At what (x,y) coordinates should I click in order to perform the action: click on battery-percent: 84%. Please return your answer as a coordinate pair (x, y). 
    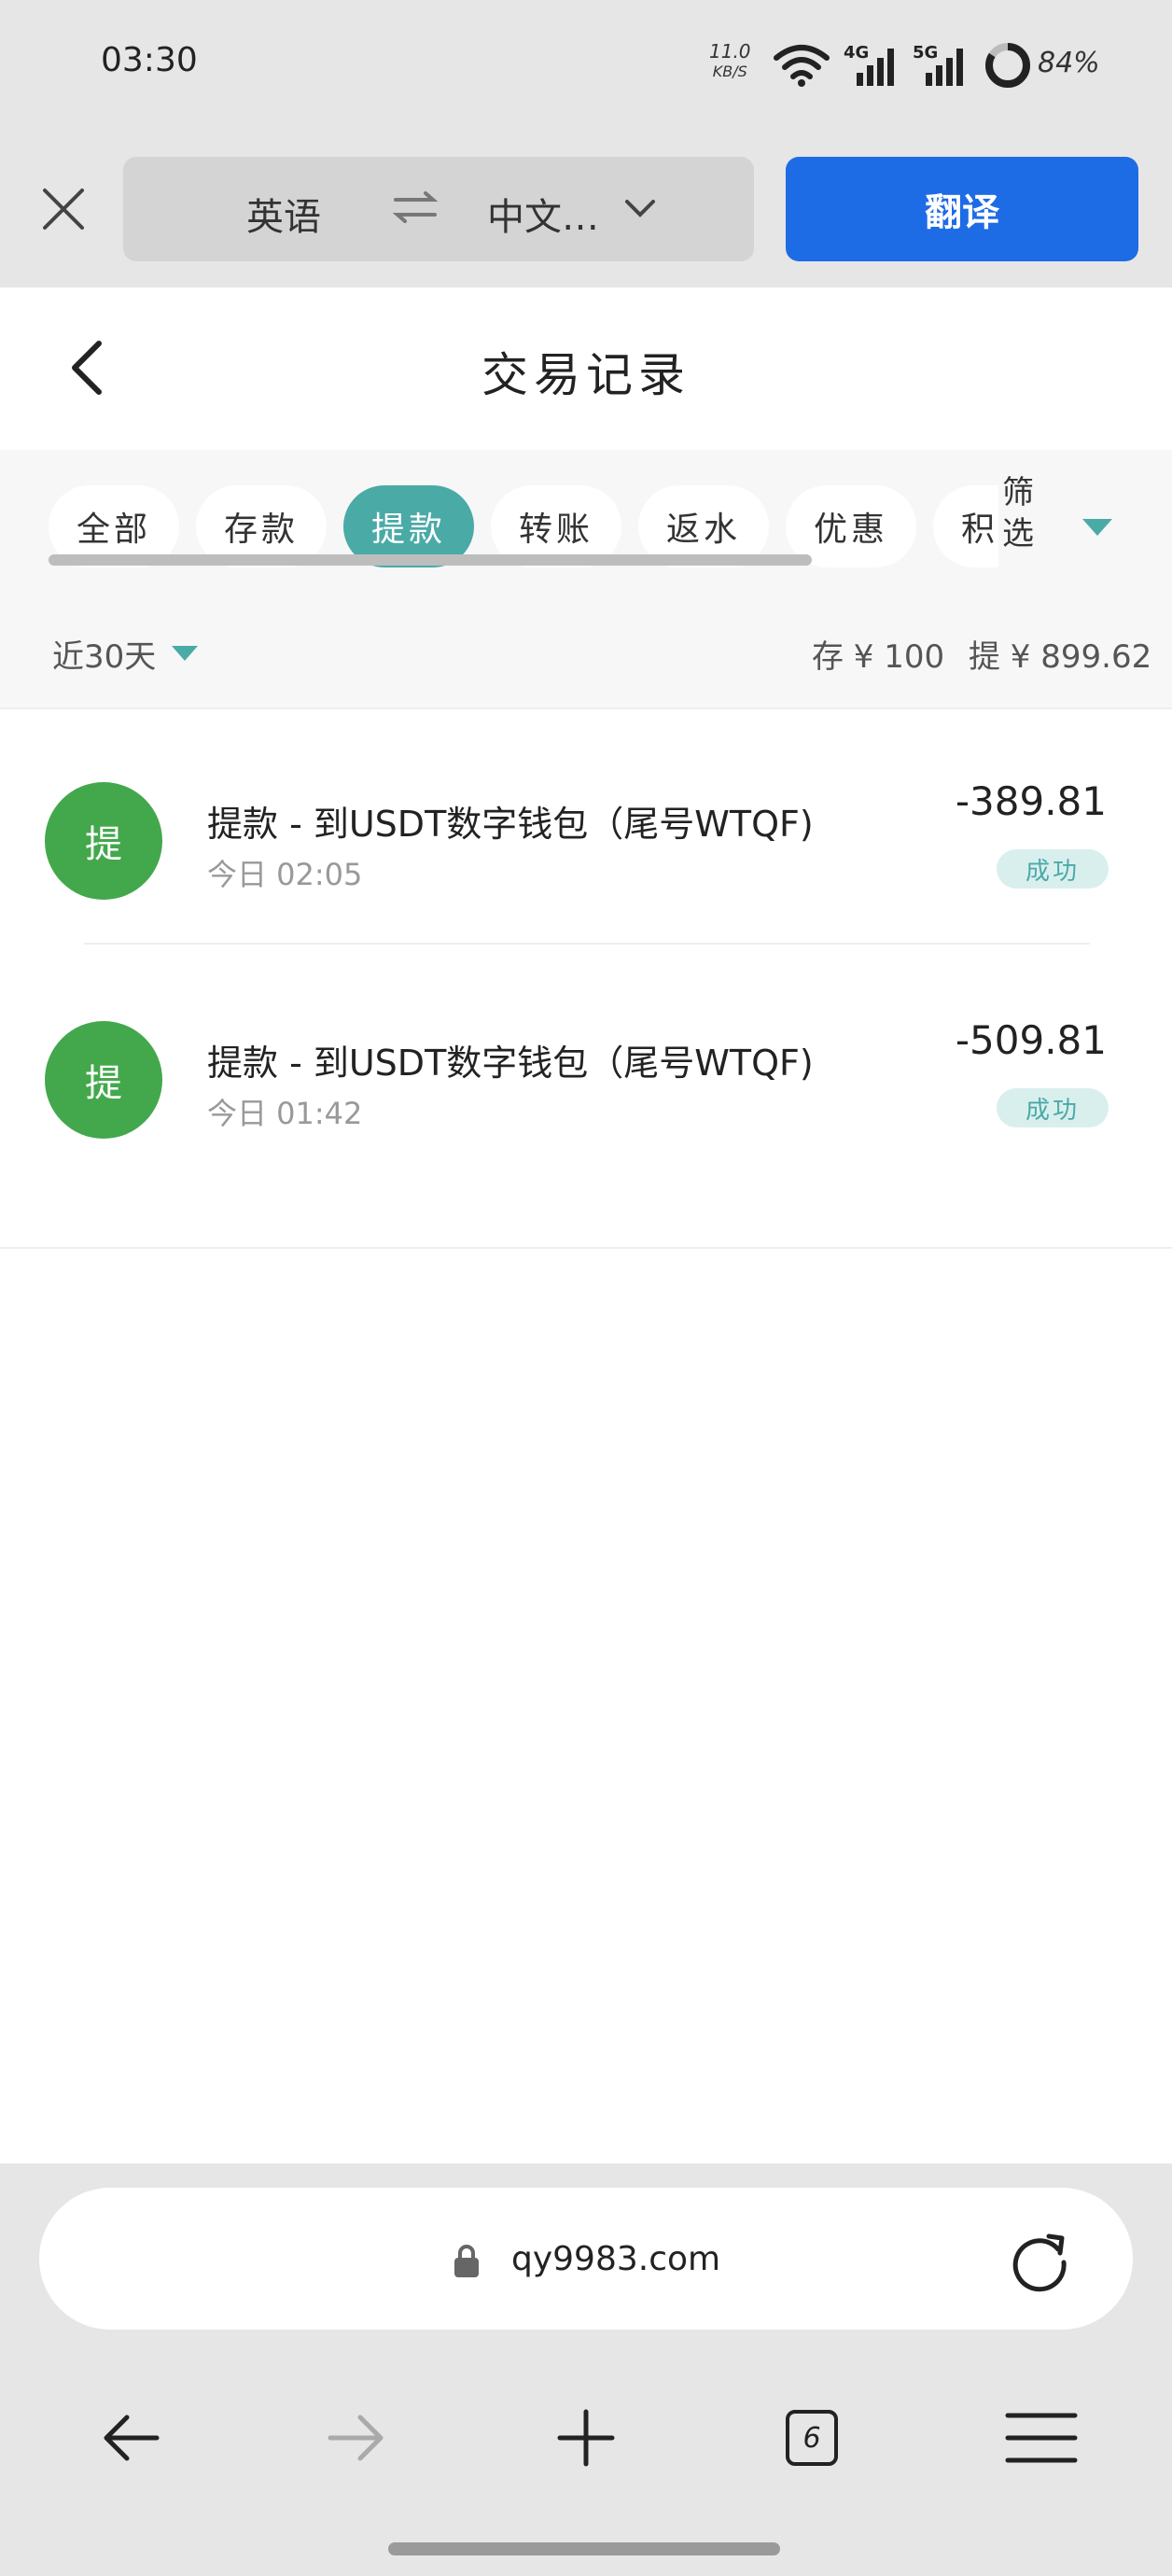
    Looking at the image, I should click on (1069, 63).